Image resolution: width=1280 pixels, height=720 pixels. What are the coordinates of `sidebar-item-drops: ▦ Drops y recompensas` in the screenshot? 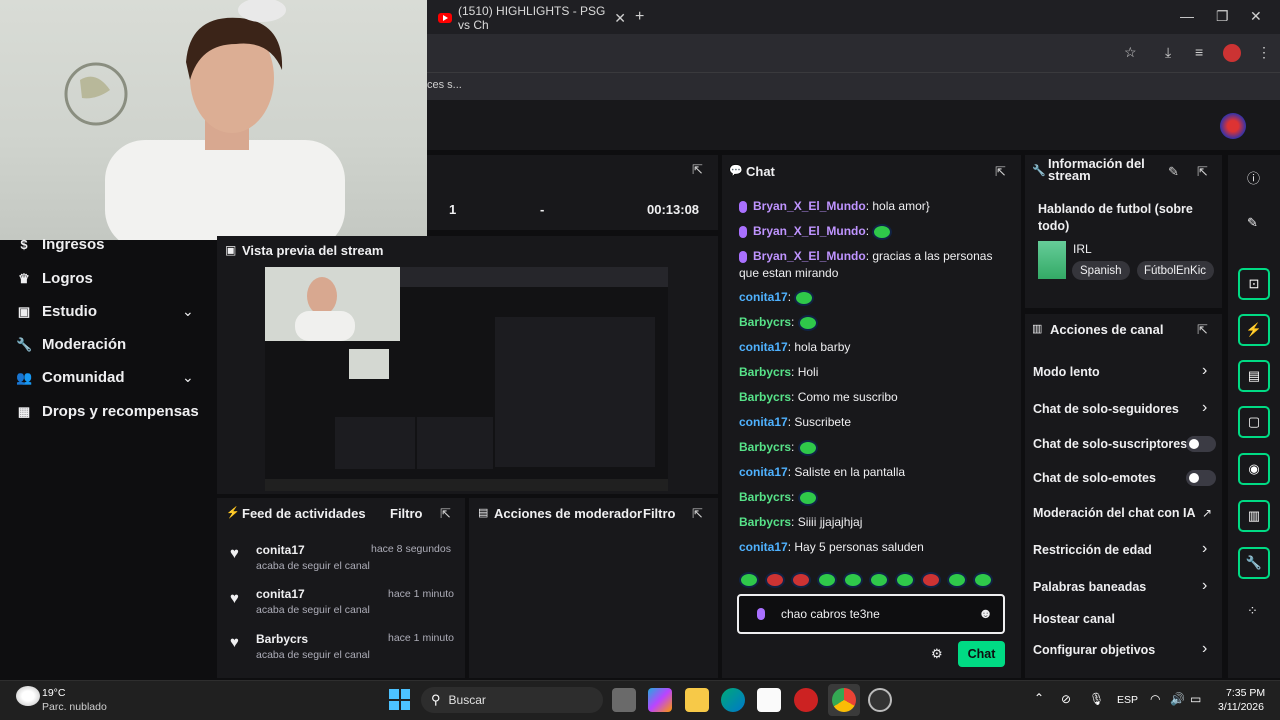 It's located at (107, 411).